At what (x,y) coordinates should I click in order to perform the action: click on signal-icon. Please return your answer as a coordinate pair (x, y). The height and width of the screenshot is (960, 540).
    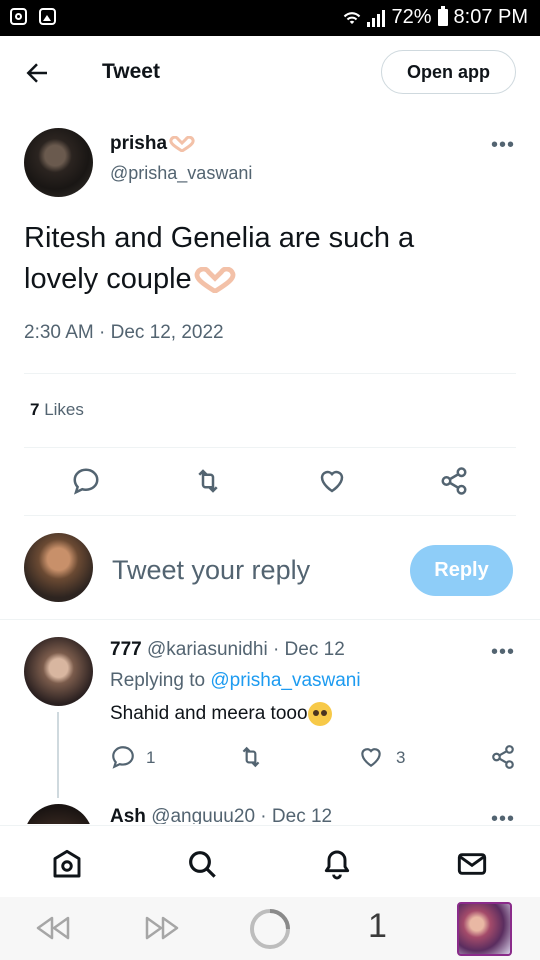
    Looking at the image, I should click on (376, 18).